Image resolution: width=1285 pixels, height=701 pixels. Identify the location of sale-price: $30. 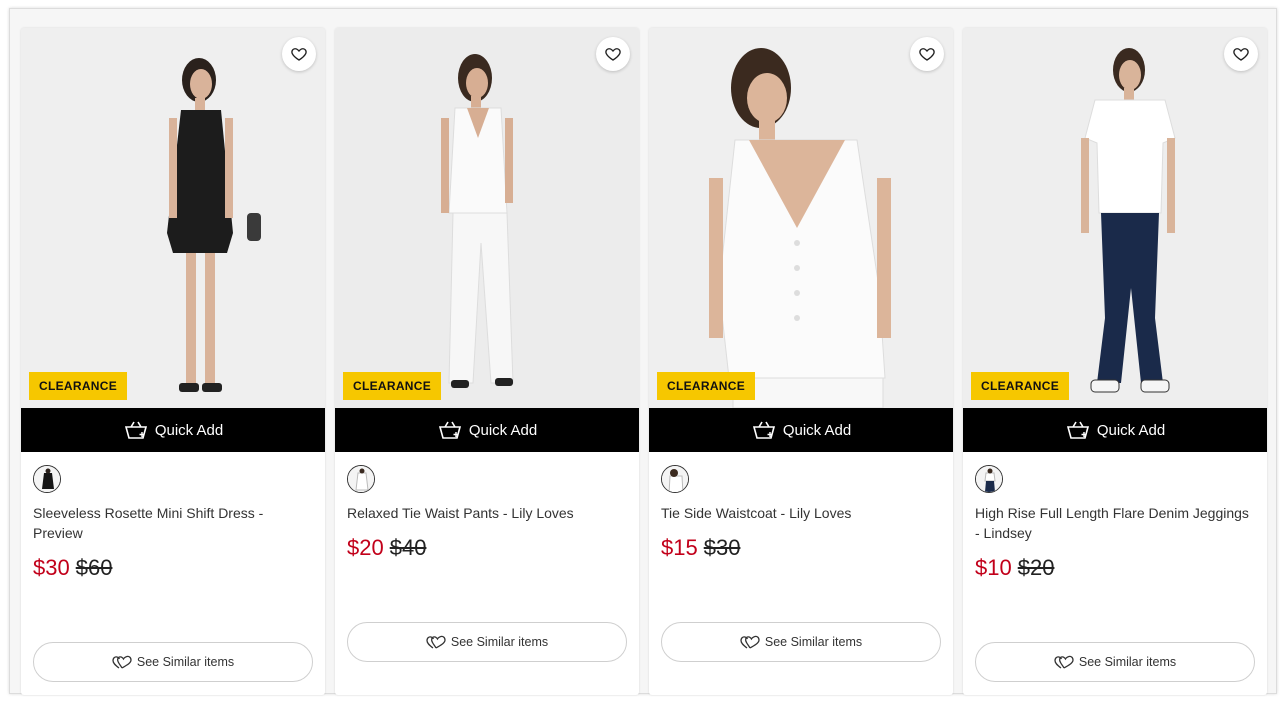
(51, 567).